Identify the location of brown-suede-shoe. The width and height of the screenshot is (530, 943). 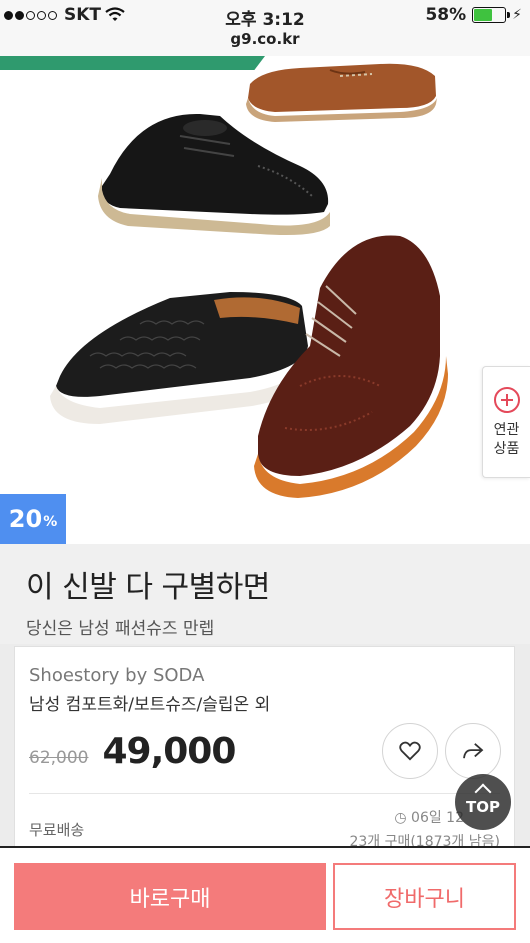
(341, 92).